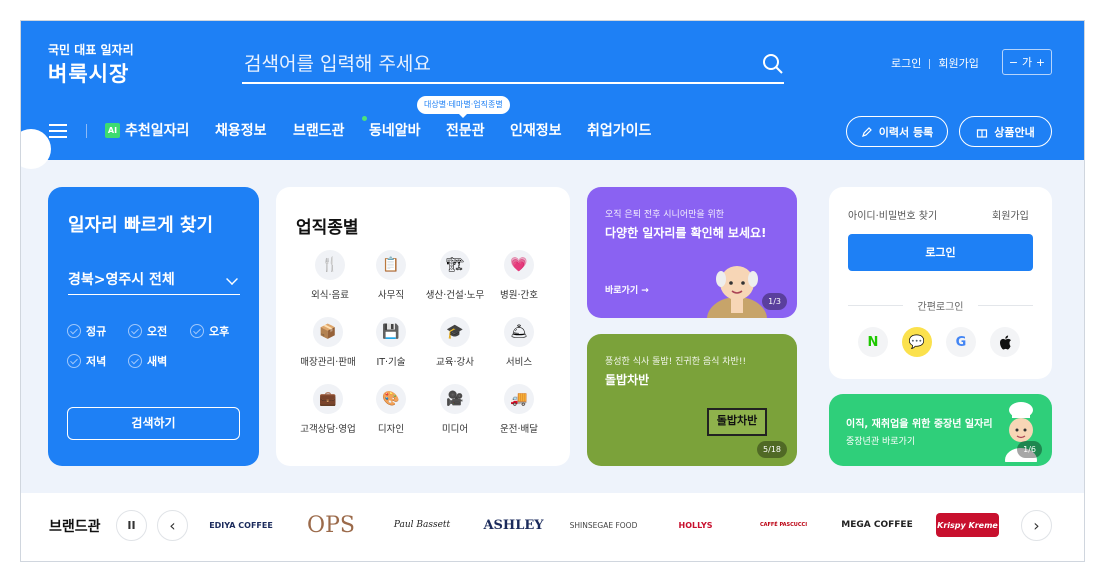  Describe the element at coordinates (219, 331) in the screenshot. I see `filter-label: 오후` at that location.